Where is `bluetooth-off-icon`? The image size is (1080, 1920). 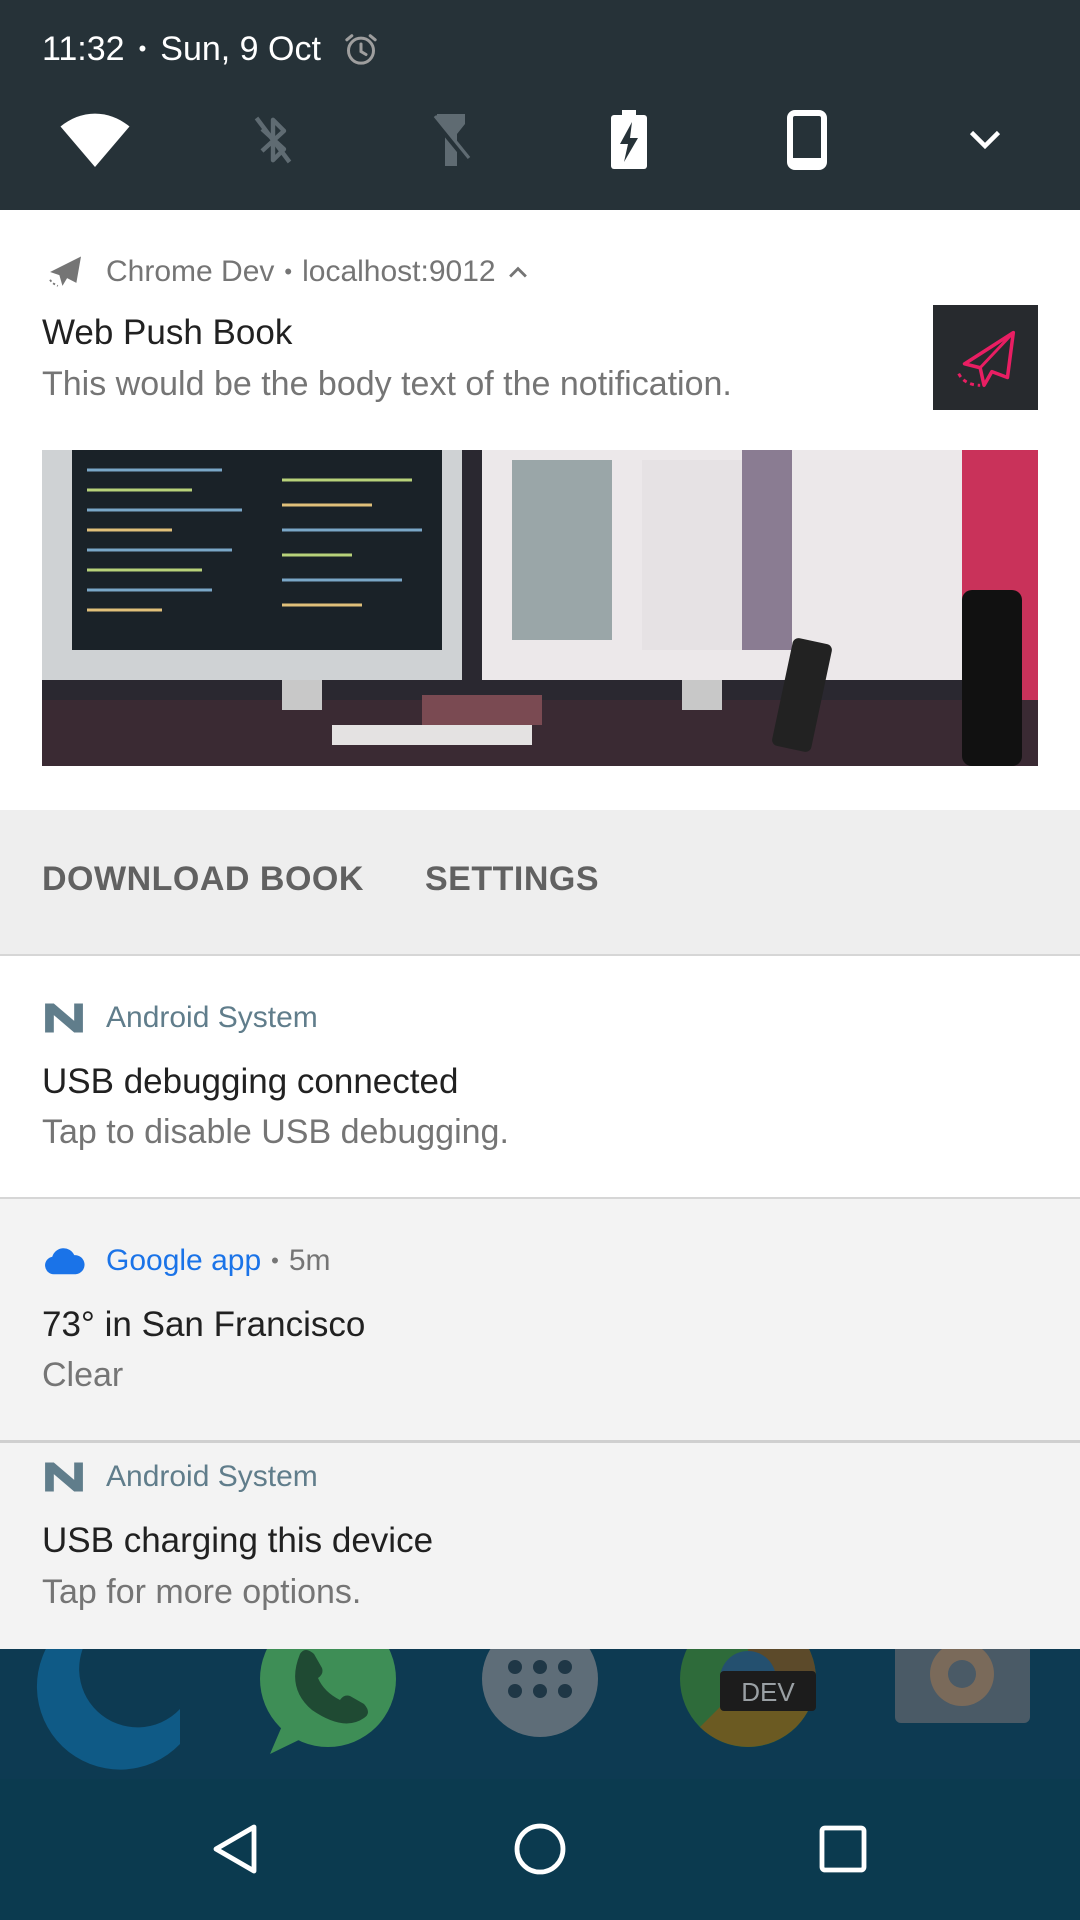
bluetooth-off-icon is located at coordinates (273, 140).